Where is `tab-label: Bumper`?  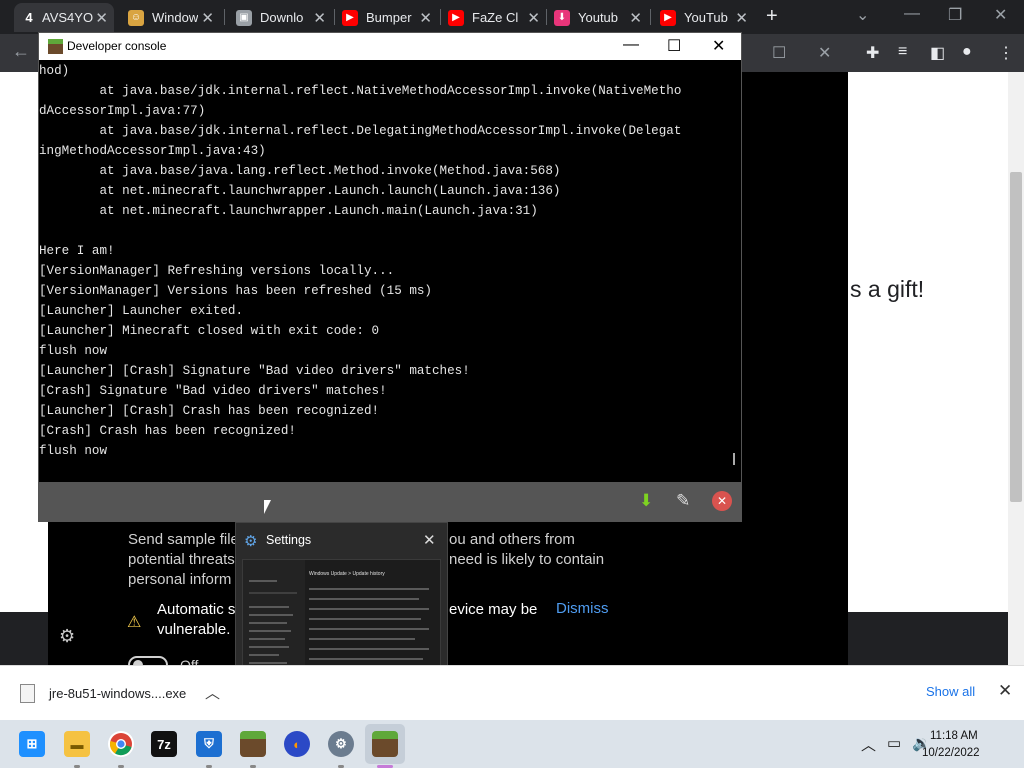
tab-label: Bumper is located at coordinates (389, 17).